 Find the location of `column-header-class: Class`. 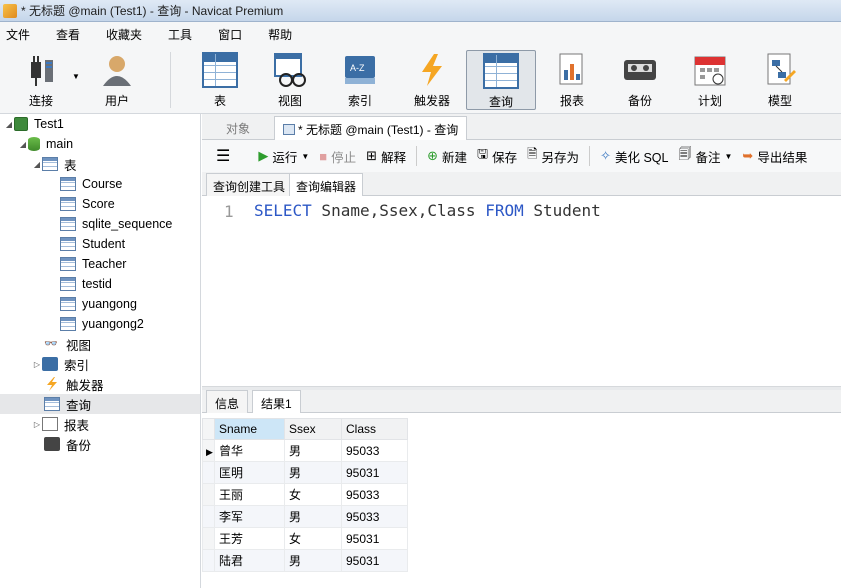

column-header-class: Class is located at coordinates (374, 429).